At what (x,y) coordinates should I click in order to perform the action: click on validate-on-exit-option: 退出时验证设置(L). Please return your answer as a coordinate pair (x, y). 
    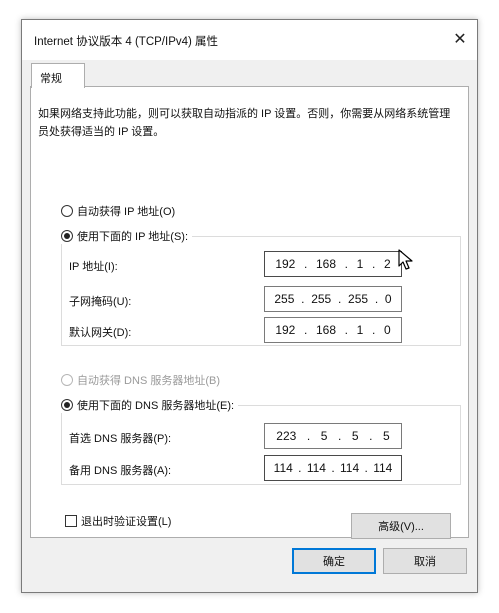
    Looking at the image, I should click on (118, 521).